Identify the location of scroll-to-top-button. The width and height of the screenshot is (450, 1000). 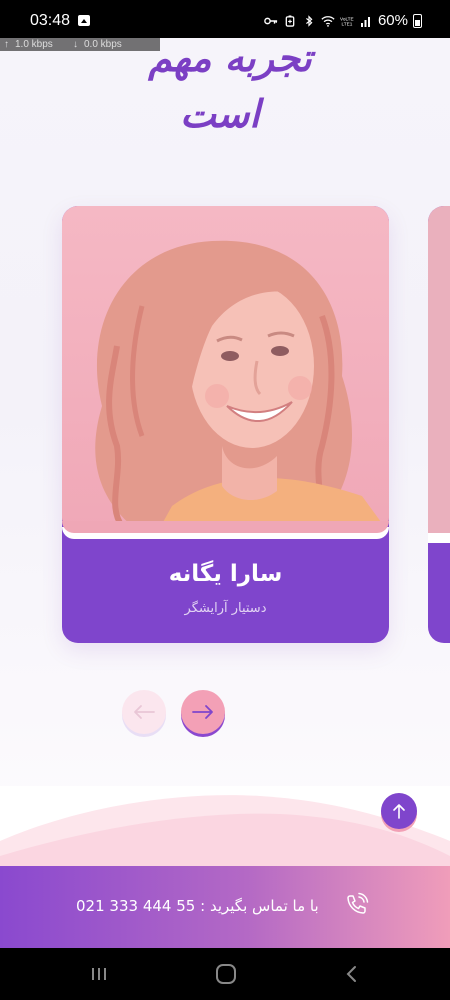
(399, 811).